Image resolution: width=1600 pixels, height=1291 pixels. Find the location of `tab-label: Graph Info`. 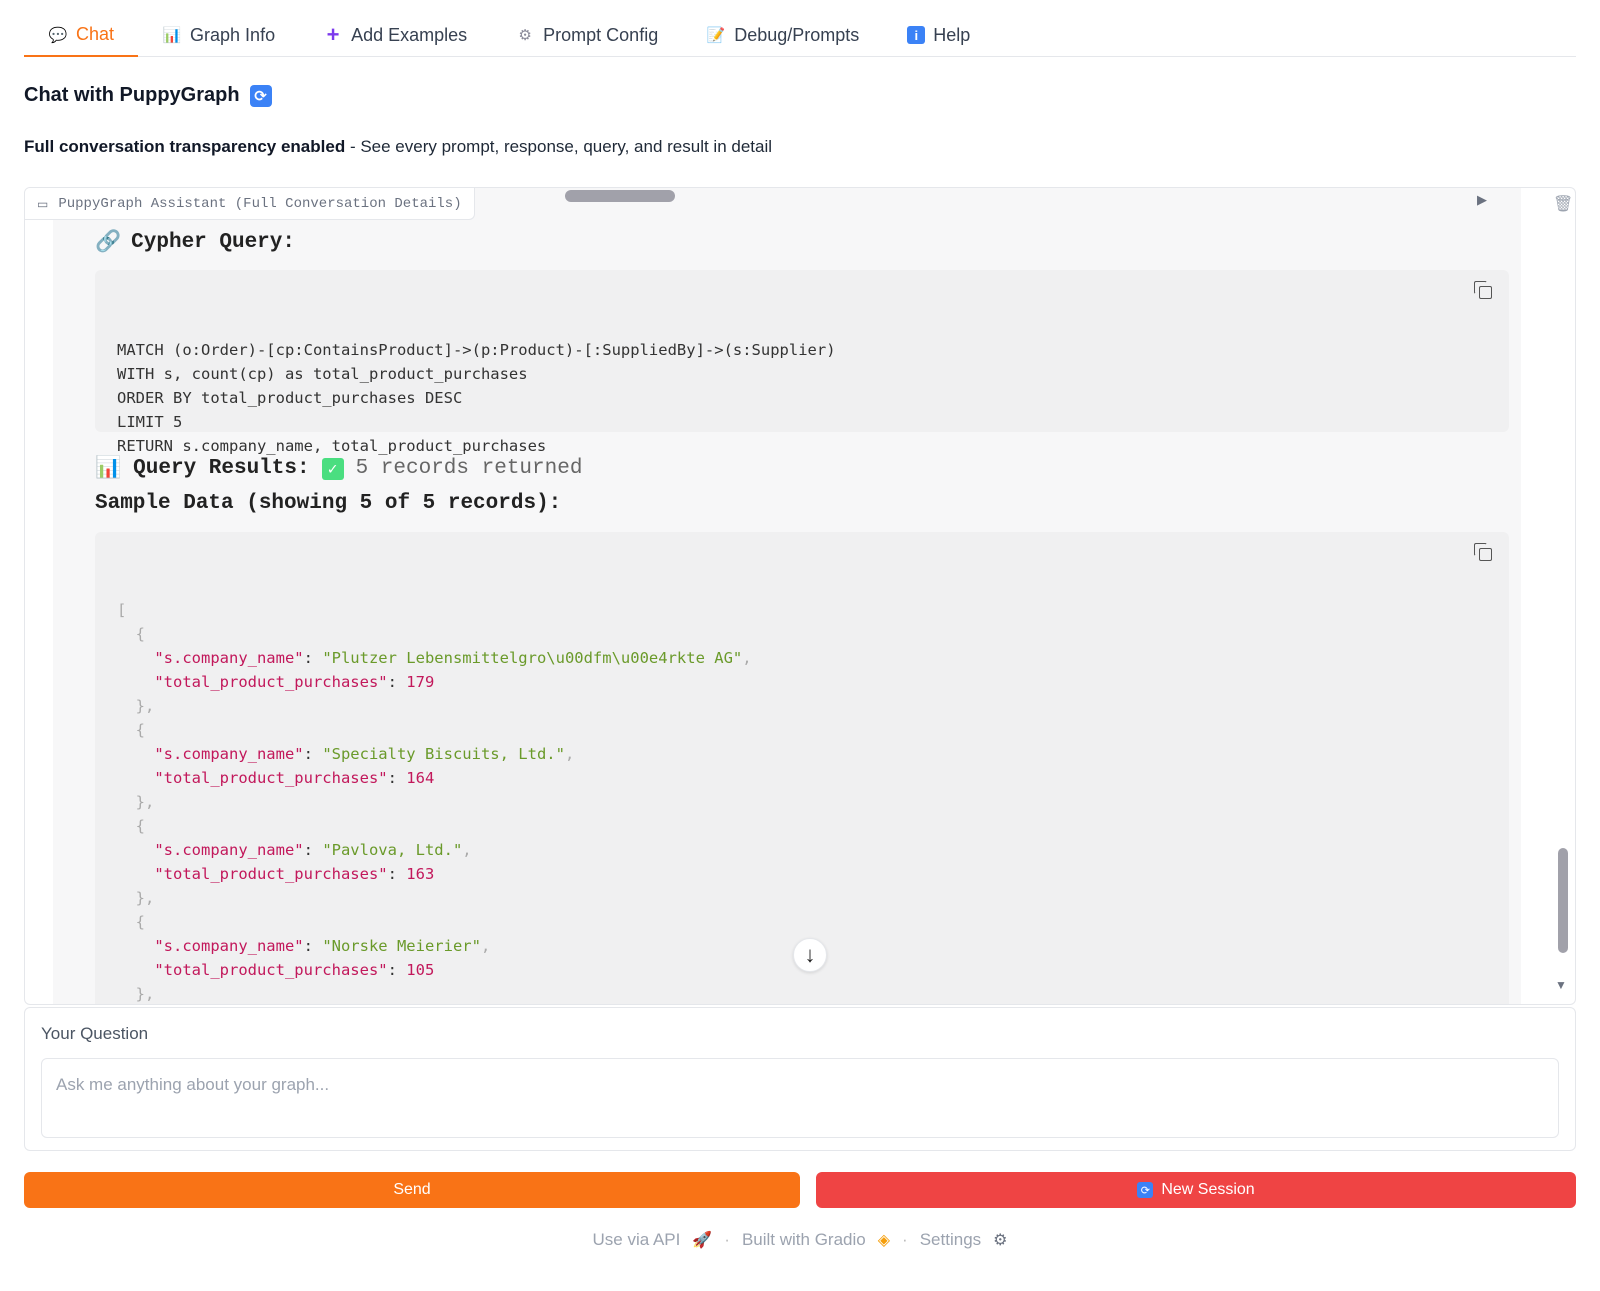

tab-label: Graph Info is located at coordinates (233, 34).